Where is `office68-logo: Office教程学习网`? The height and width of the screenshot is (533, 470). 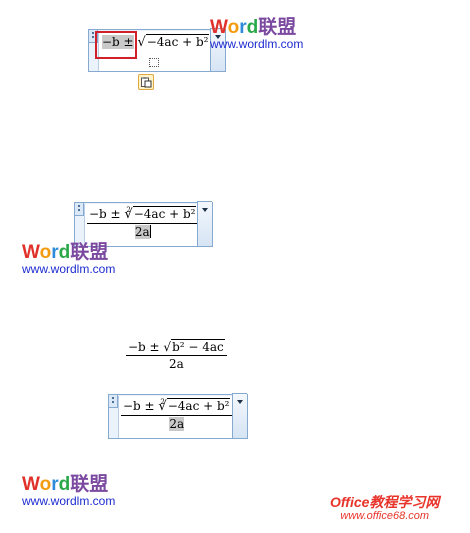 office68-logo: Office教程学习网 is located at coordinates (385, 502).